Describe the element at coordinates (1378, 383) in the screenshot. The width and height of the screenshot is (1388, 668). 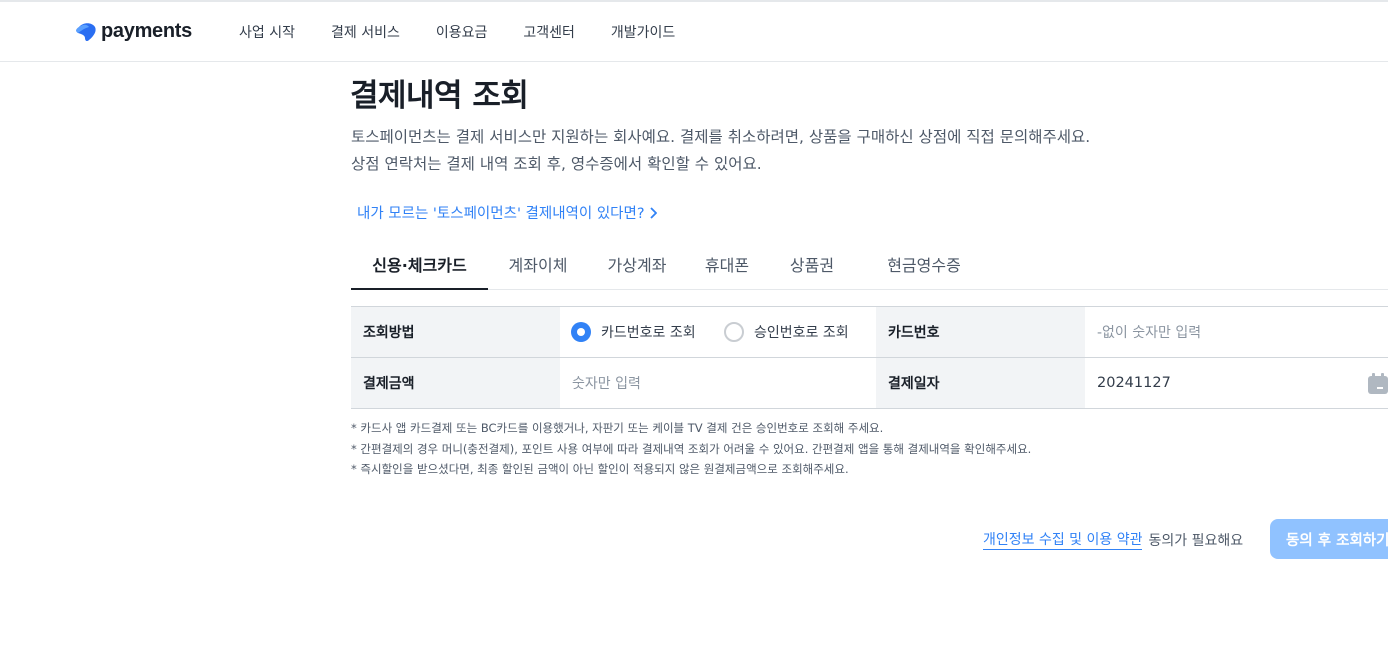
I see `calendar-icon` at that location.